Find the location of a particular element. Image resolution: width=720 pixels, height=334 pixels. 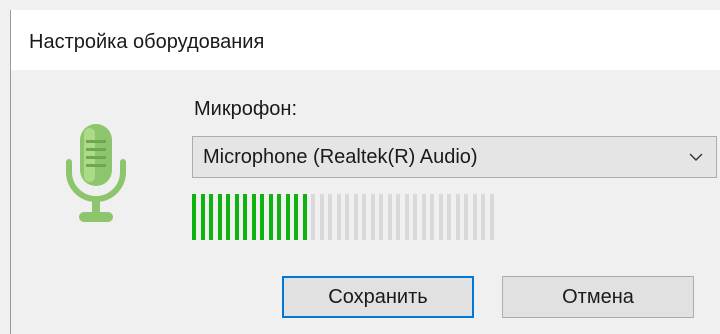

input-level-meter is located at coordinates (345, 217).